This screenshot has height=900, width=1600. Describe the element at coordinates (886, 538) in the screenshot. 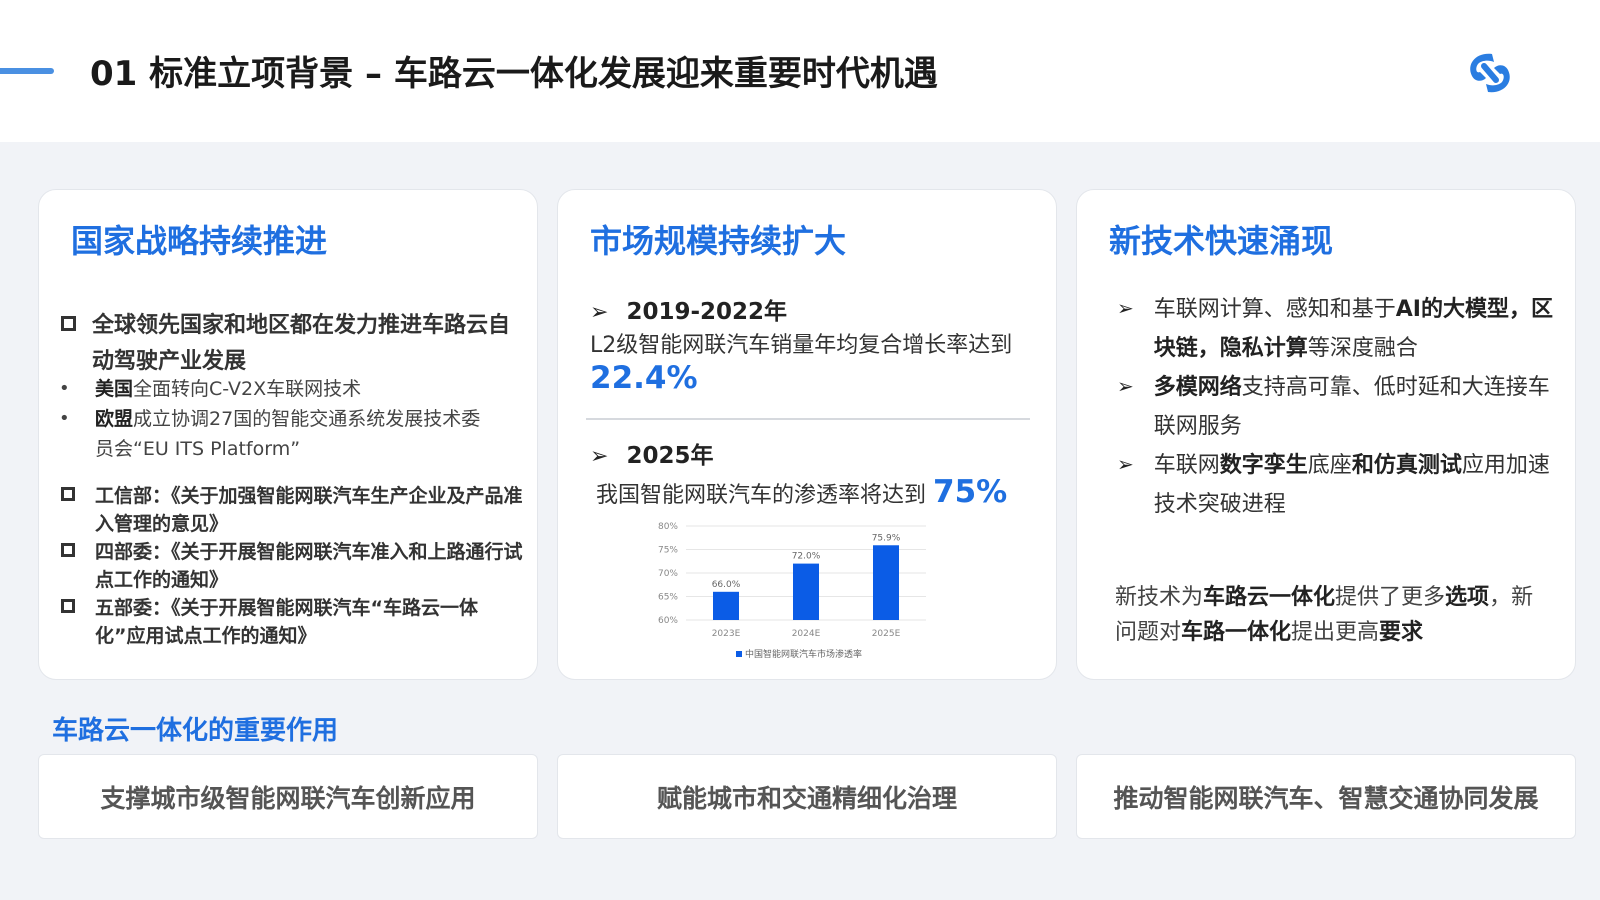

I see `data-label: 75.9%` at that location.